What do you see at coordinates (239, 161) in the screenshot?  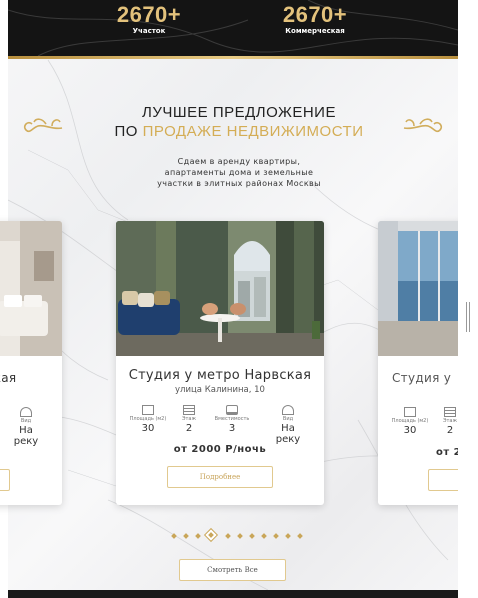 I see `subtitle-line: Сдаем в аренду квартиры,` at bounding box center [239, 161].